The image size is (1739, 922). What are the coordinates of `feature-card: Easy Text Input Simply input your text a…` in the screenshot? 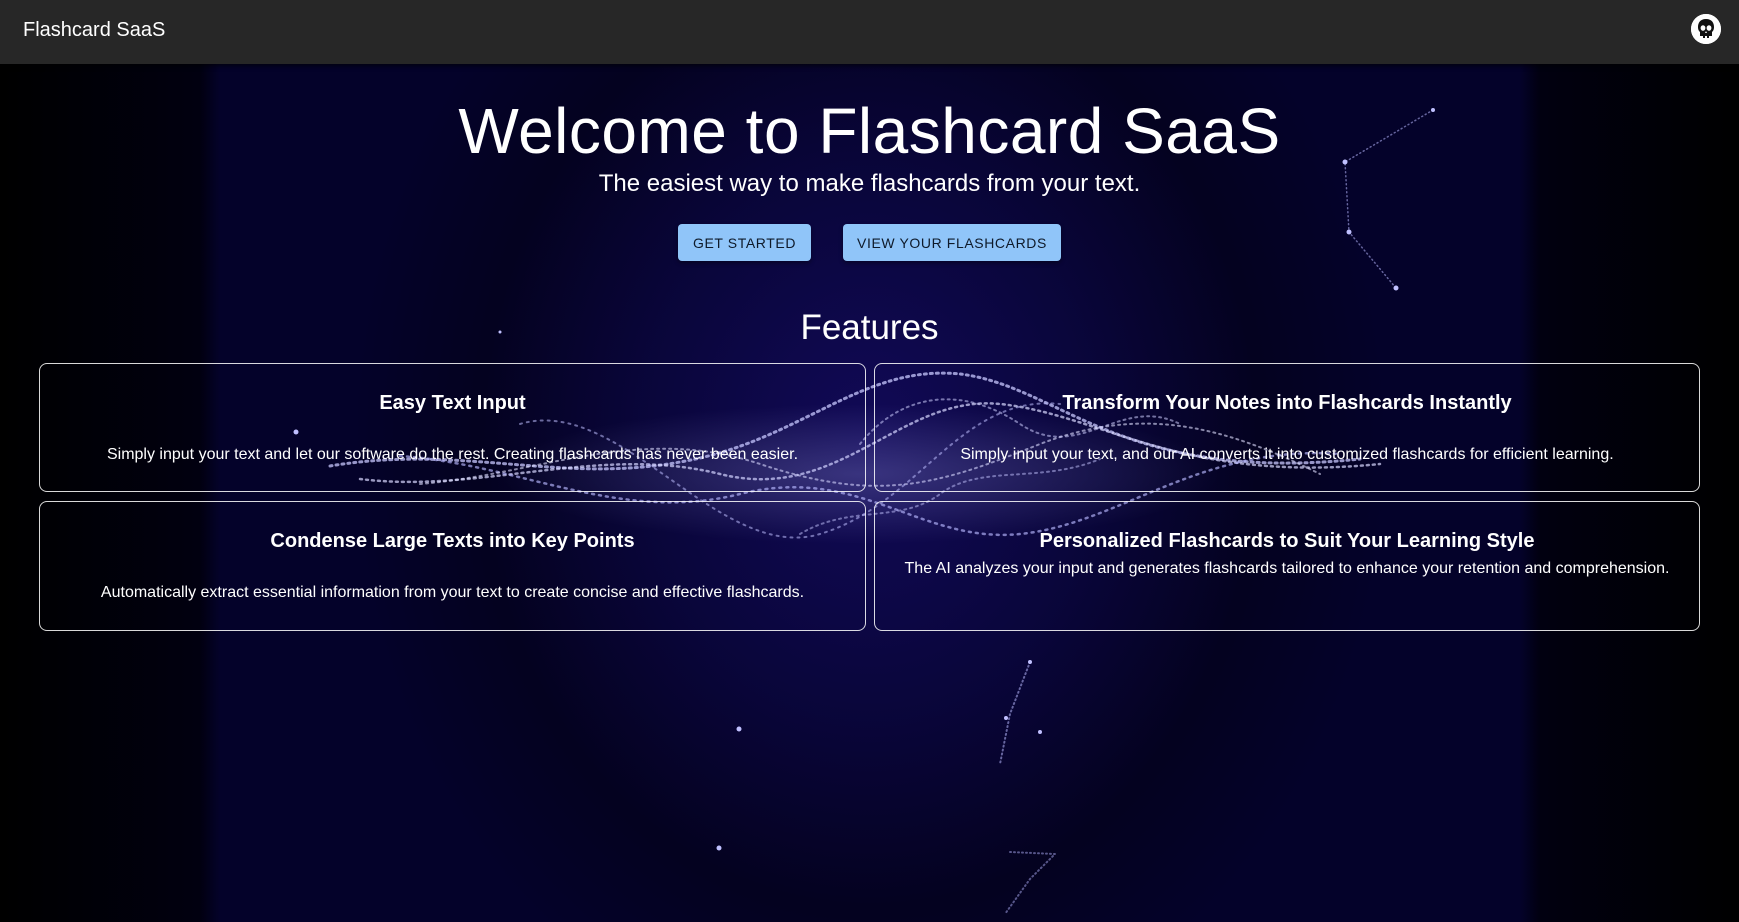 It's located at (452, 427).